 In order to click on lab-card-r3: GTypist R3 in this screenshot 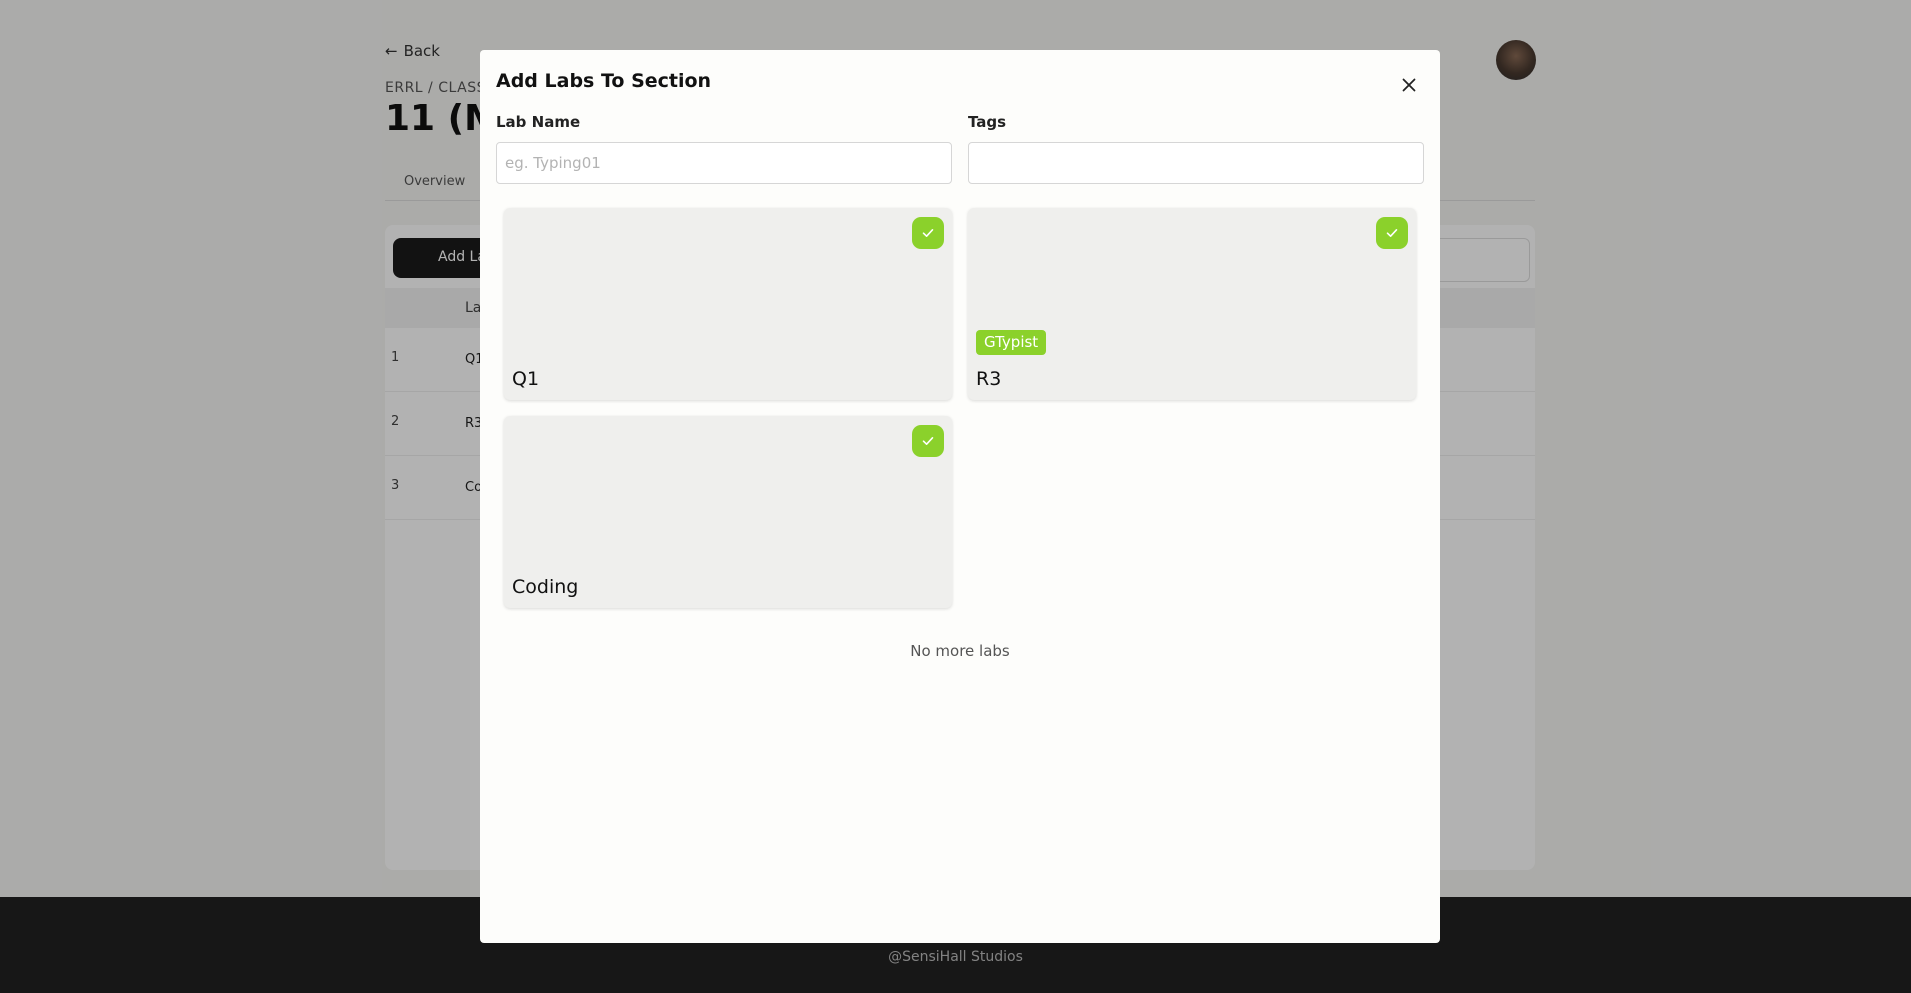, I will do `click(1192, 304)`.